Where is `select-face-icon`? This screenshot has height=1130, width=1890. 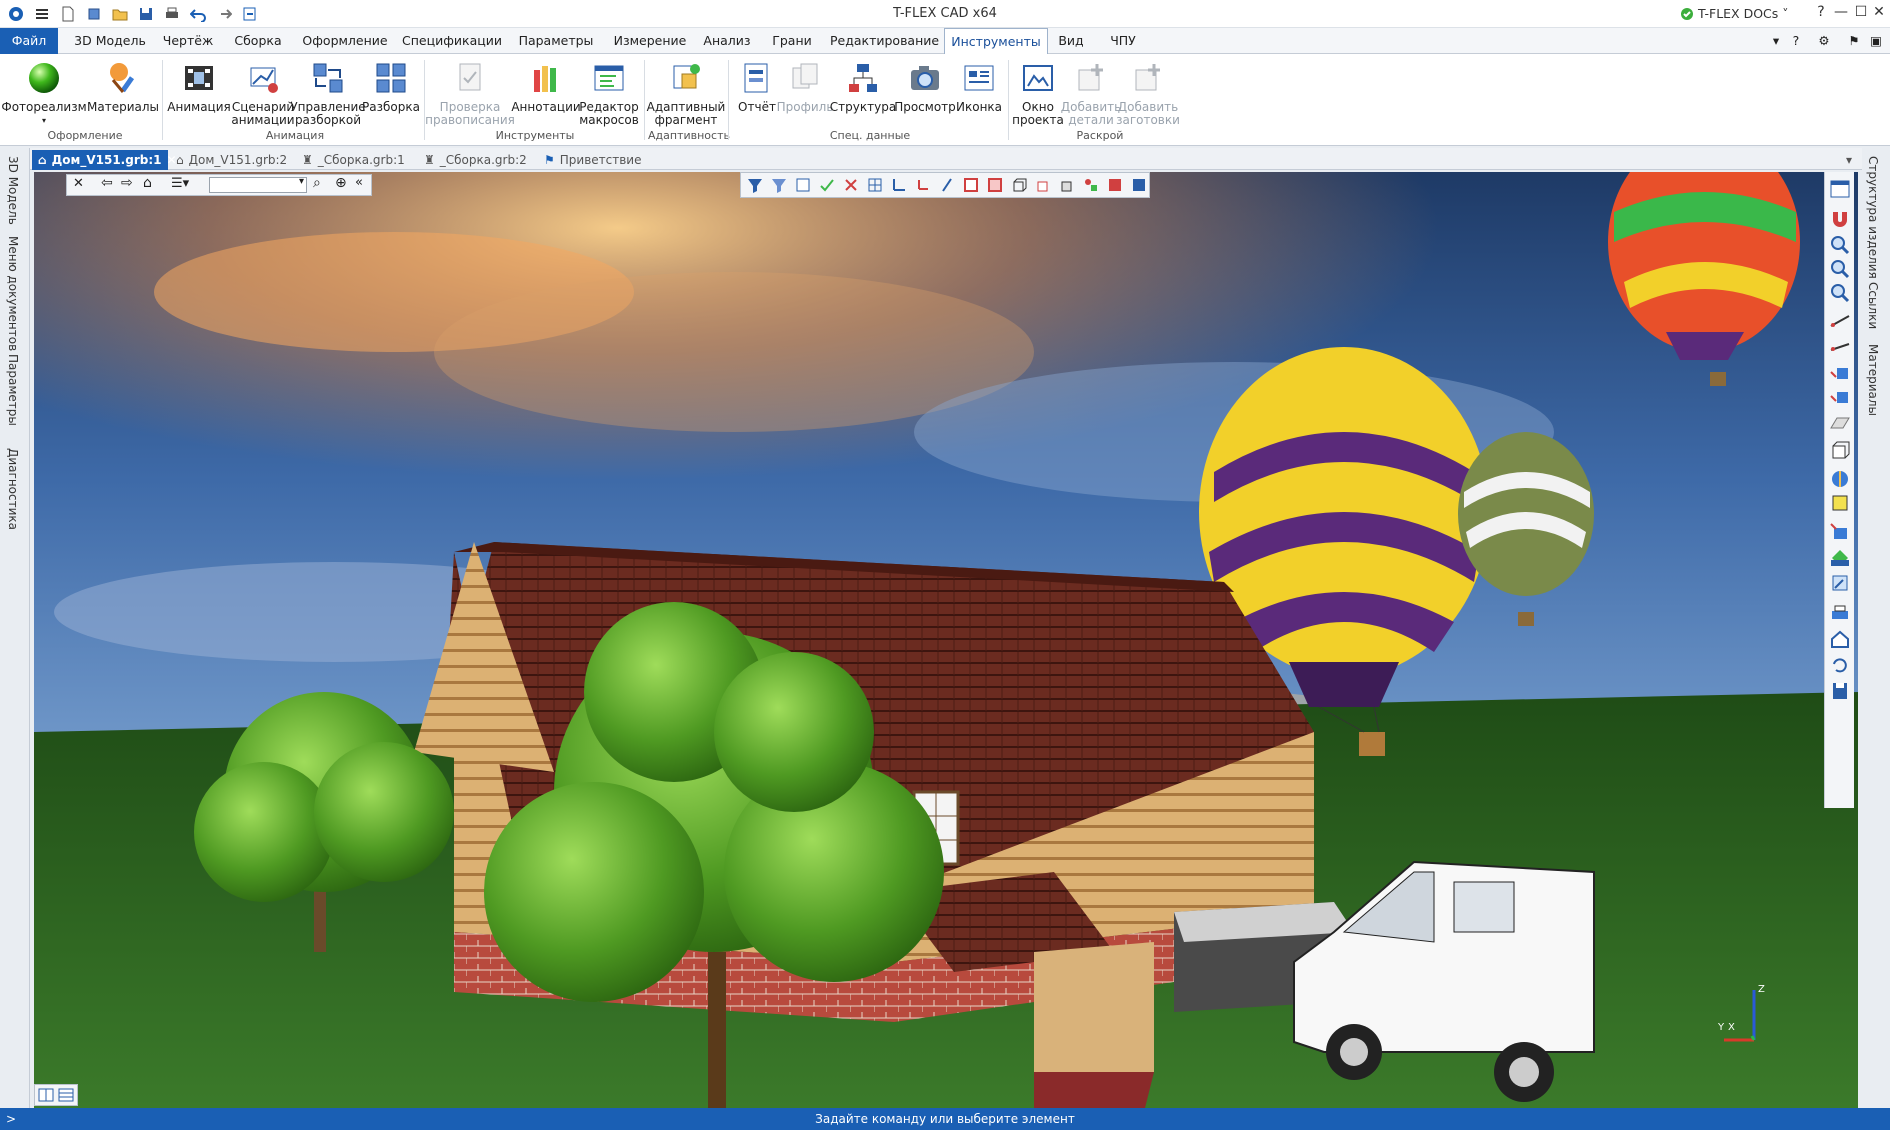 select-face-icon is located at coordinates (1840, 397).